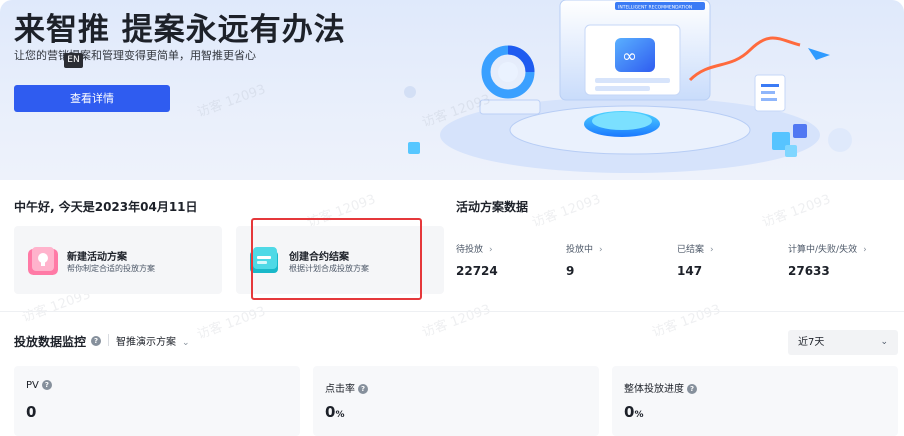  Describe the element at coordinates (106, 207) in the screenshot. I see `greeting-text: 中午好, 今天是2023年04月11日` at that location.